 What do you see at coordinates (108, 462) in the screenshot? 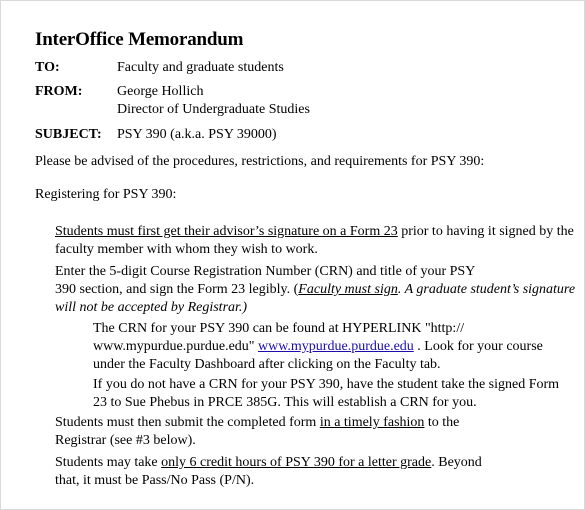
I see `p6-line1-start: Students may take` at bounding box center [108, 462].